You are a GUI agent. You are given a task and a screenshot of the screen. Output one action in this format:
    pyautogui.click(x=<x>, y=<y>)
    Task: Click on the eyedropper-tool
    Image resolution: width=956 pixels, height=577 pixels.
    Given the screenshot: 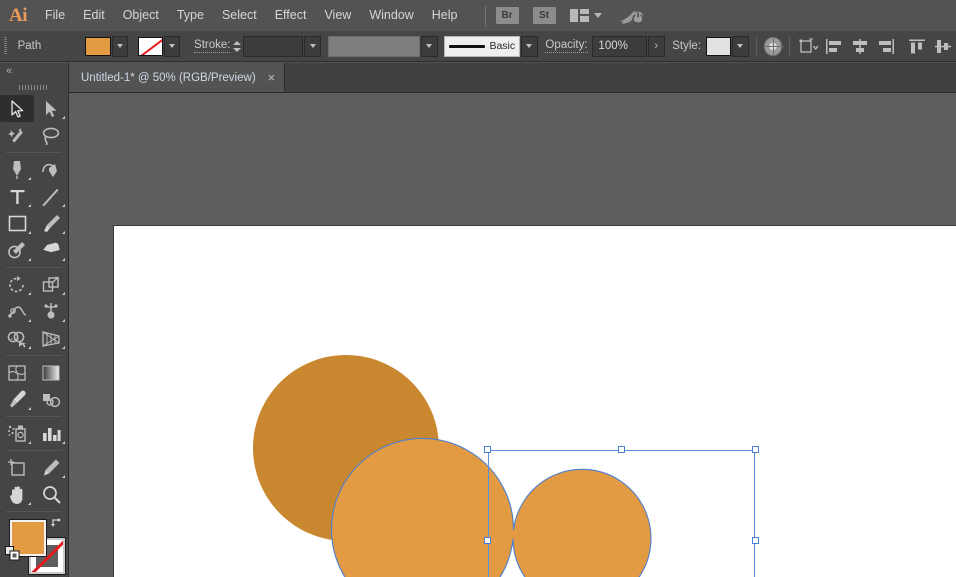 What is the action you would take?
    pyautogui.click(x=17, y=399)
    